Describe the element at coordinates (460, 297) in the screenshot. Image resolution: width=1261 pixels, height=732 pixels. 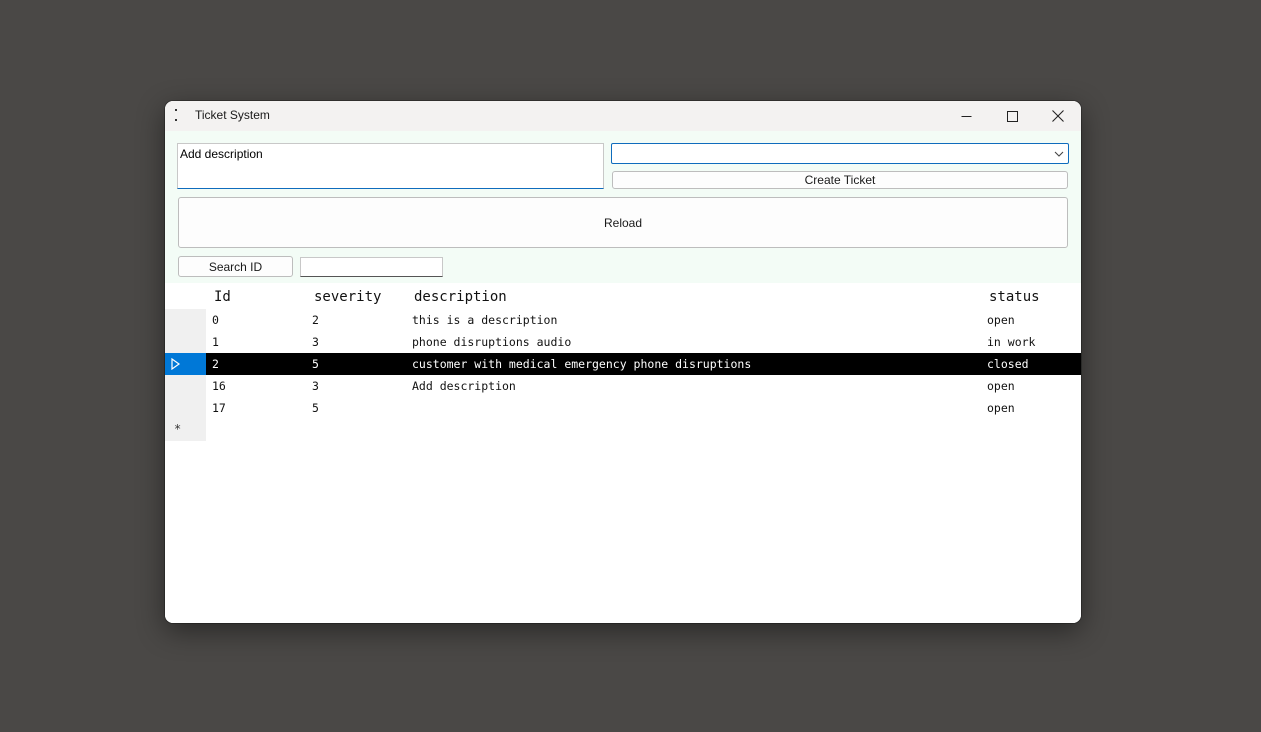
I see `column-header-description: description` at that location.